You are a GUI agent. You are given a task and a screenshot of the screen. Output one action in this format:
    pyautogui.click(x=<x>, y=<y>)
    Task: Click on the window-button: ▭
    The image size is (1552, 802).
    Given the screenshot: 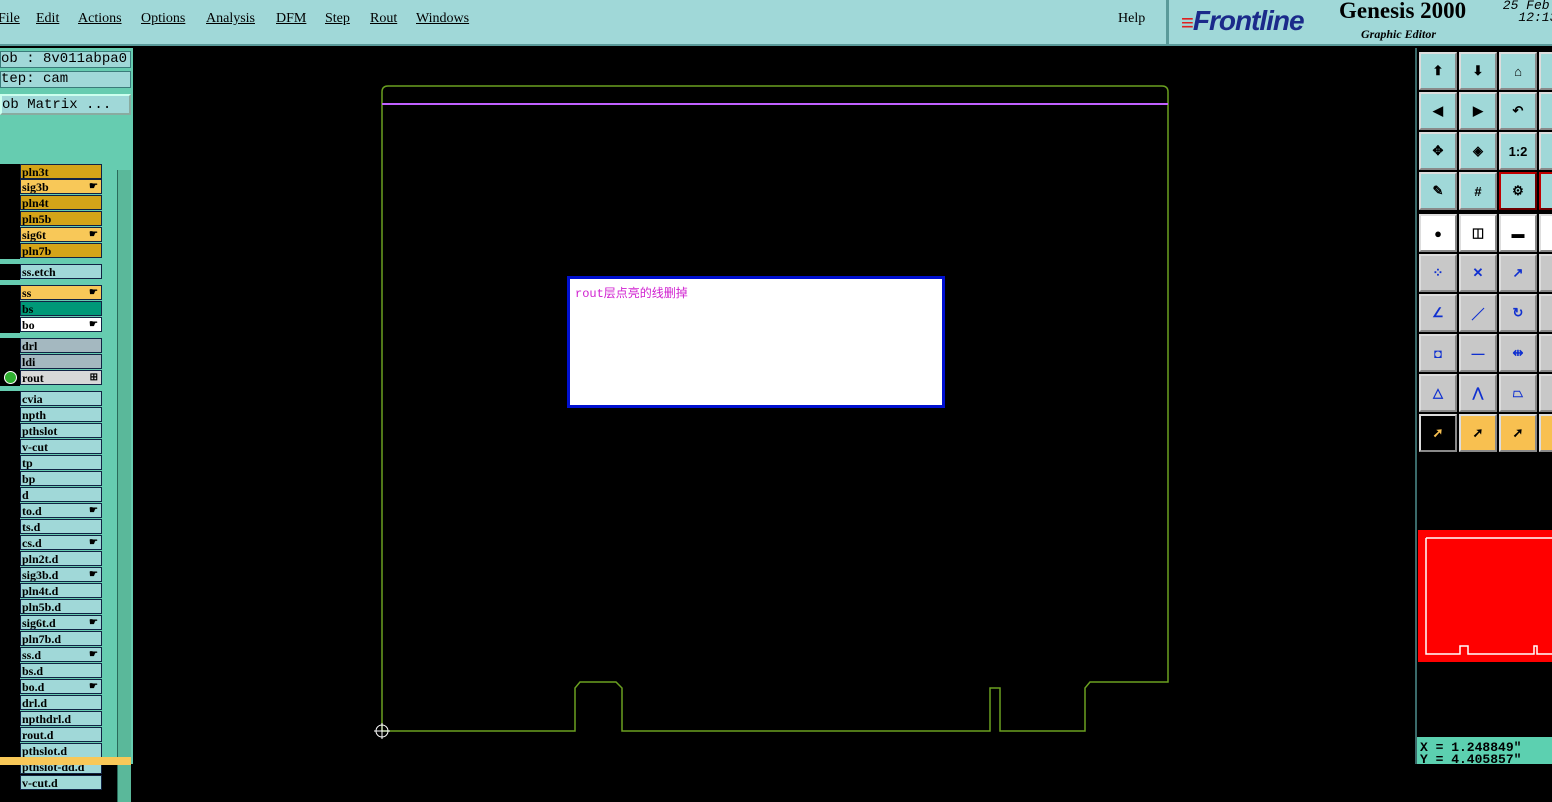 What is the action you would take?
    pyautogui.click(x=1545, y=71)
    